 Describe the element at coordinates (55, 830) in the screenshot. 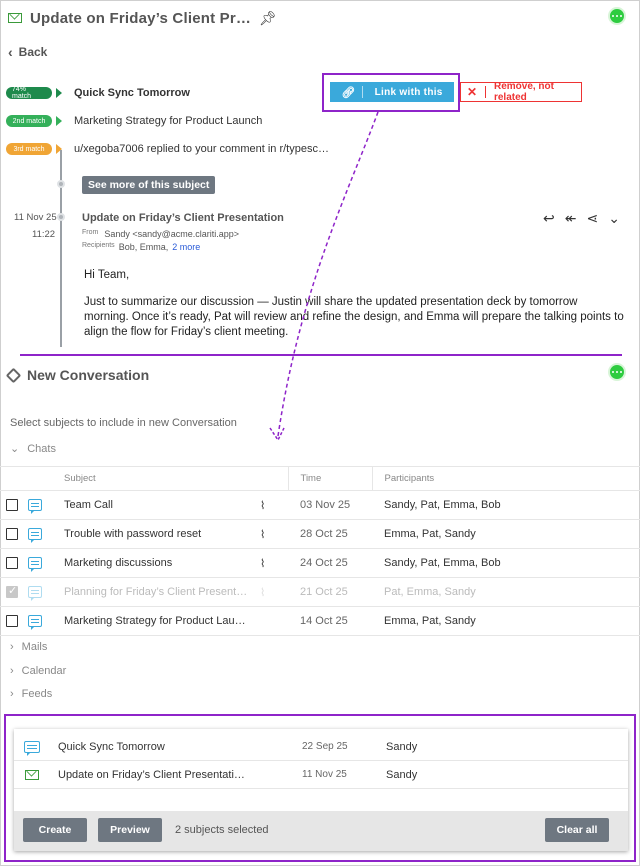

I see `create-button: Create` at that location.